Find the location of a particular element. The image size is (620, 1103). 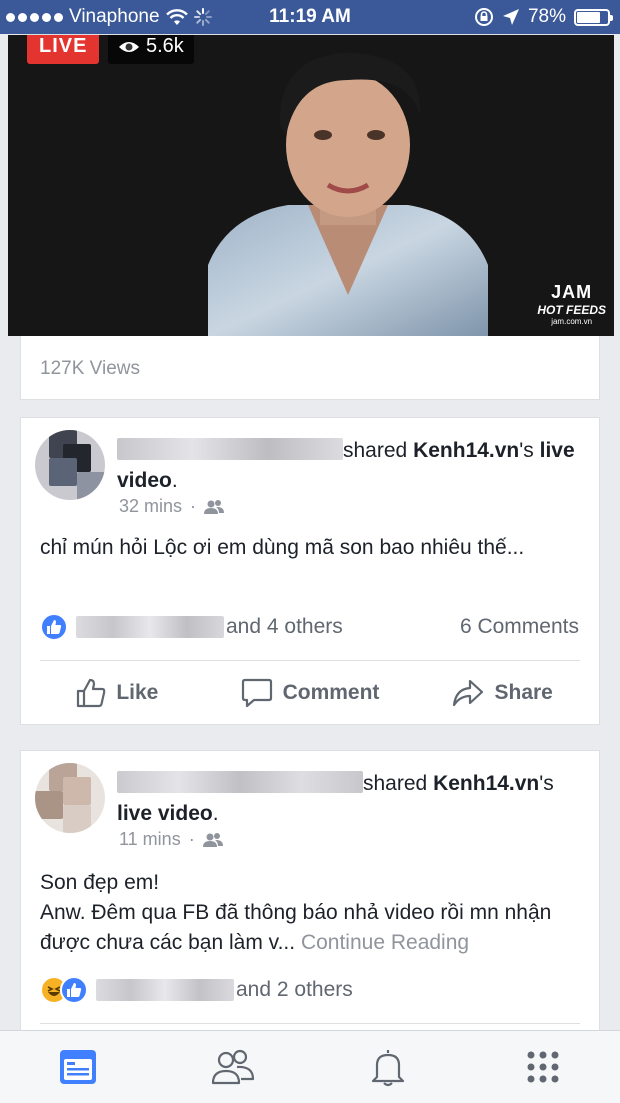

comment-button: Comment is located at coordinates (310, 693).